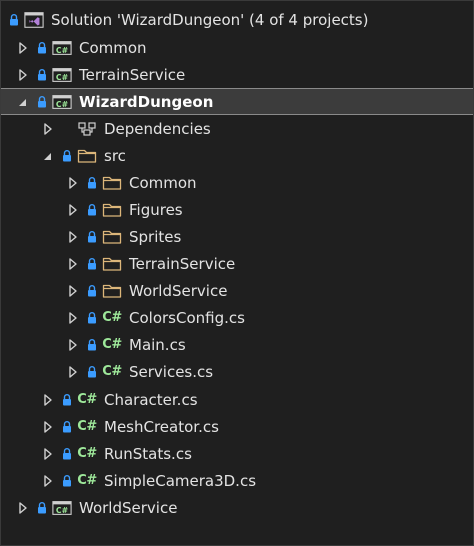 The height and width of the screenshot is (546, 474). I want to click on folder-label: WorldService, so click(178, 290).